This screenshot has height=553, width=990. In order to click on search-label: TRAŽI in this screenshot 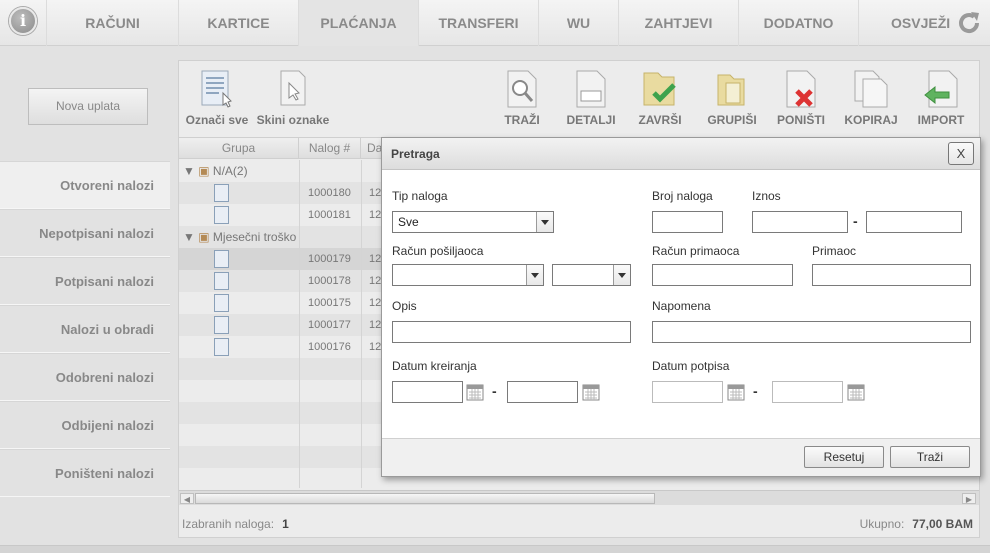, I will do `click(522, 120)`.